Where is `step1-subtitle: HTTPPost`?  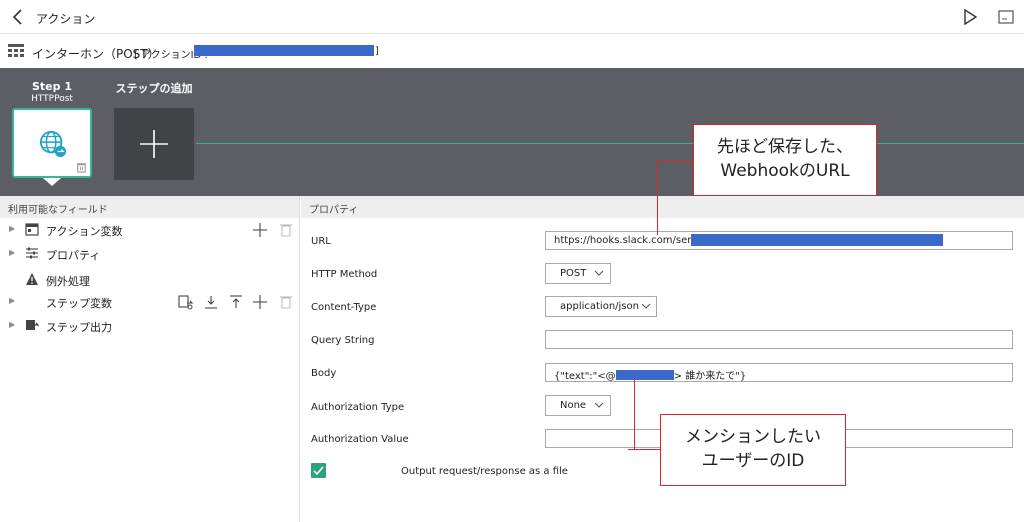
step1-subtitle: HTTPPost is located at coordinates (52, 99).